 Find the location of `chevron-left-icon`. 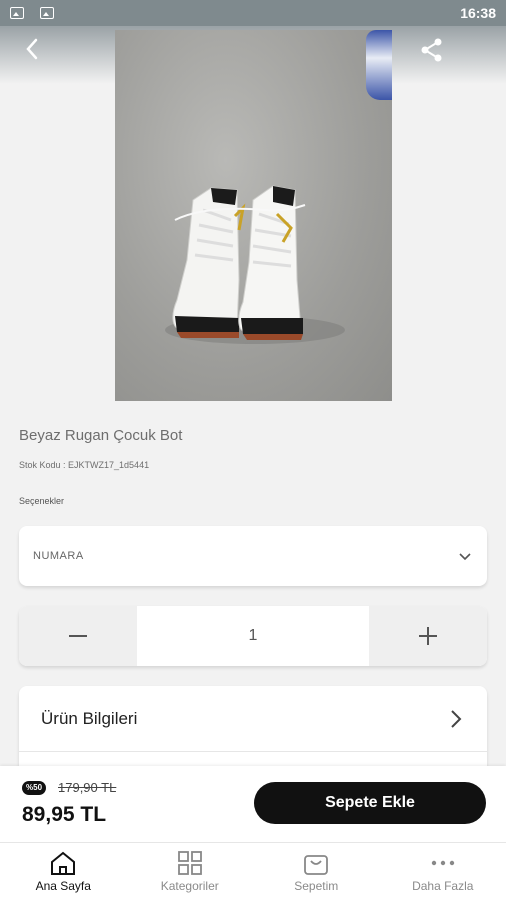

chevron-left-icon is located at coordinates (32, 49).